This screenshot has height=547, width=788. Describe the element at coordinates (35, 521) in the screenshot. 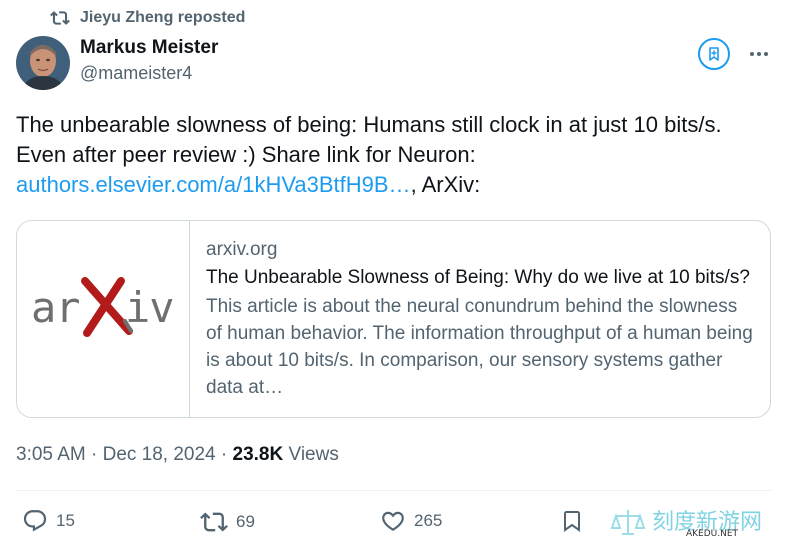

I see `reply-icon` at that location.